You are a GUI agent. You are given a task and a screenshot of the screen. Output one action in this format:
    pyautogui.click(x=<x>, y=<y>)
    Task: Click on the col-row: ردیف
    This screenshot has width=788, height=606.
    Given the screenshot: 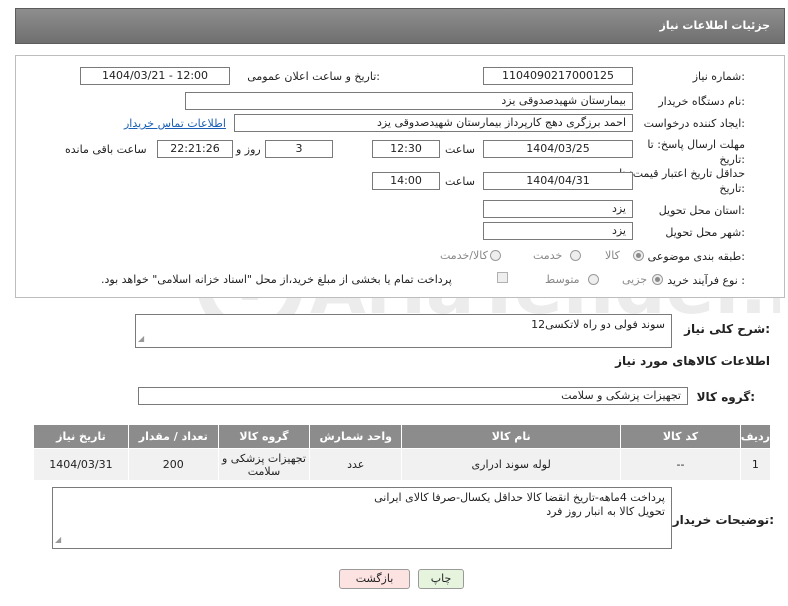 What is the action you would take?
    pyautogui.click(x=755, y=436)
    